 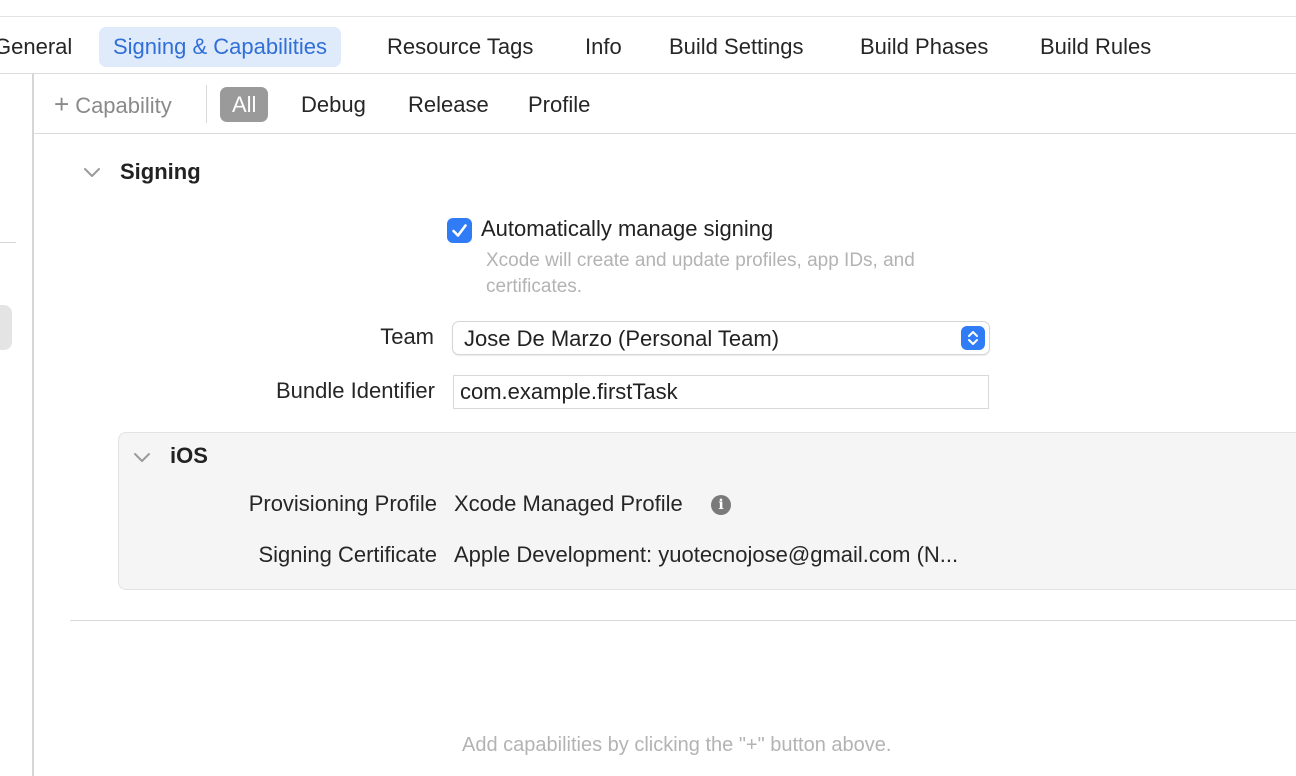 I want to click on add-capability-button: + Capability, so click(x=113, y=104).